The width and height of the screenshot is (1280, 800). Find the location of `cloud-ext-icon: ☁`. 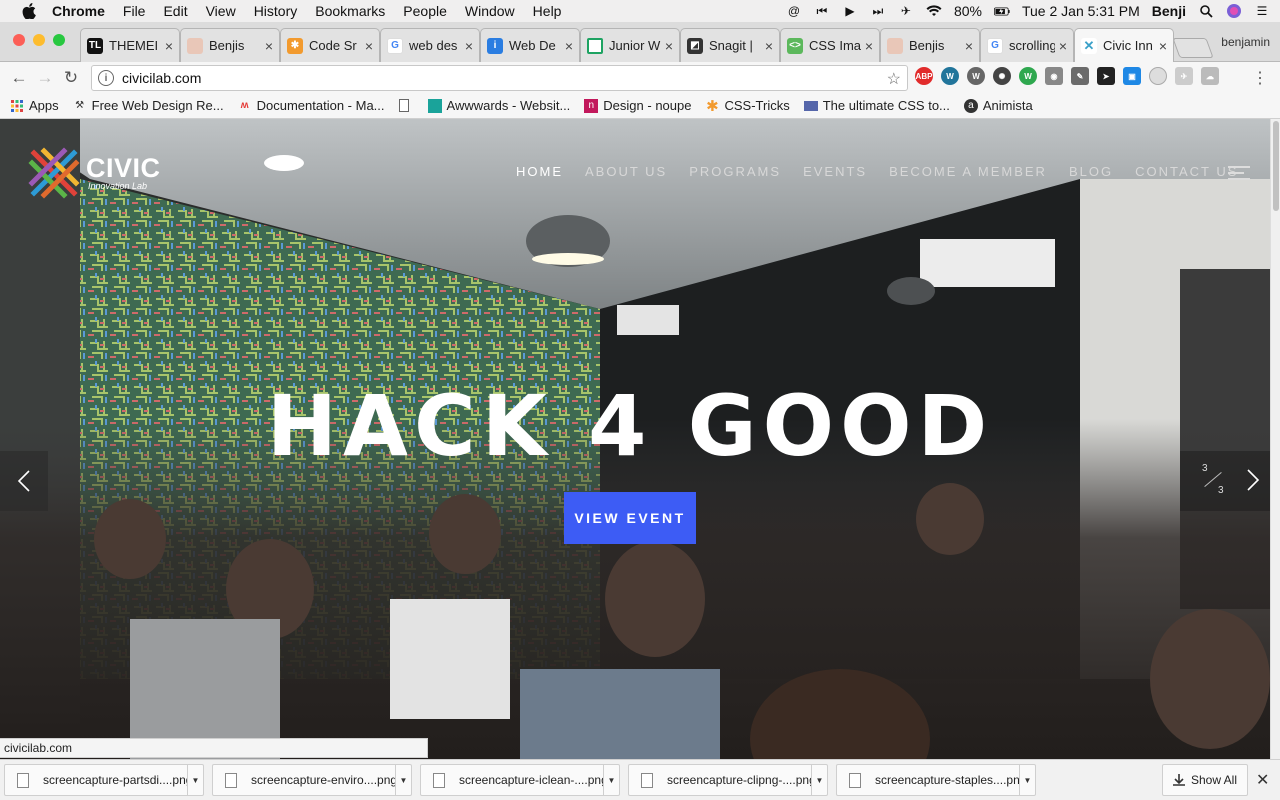

cloud-ext-icon: ☁ is located at coordinates (1210, 76).